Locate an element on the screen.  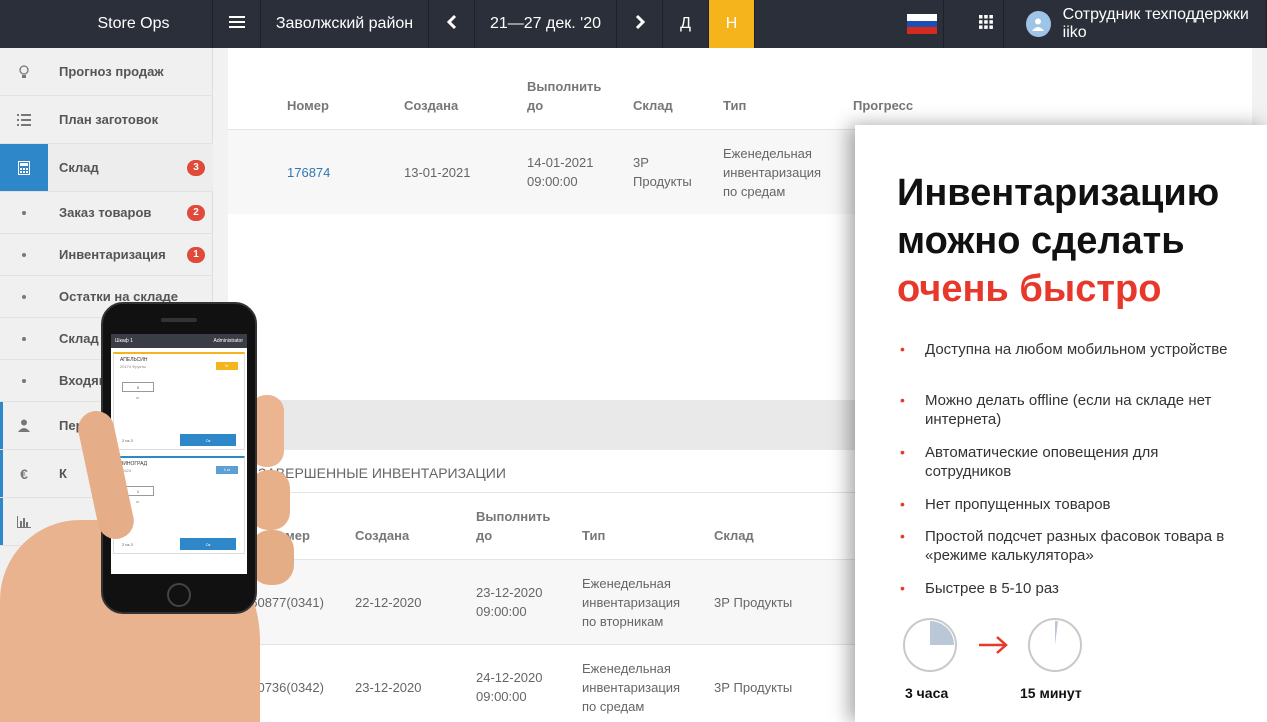
warehouse-count-badge: 3 is located at coordinates (196, 167).